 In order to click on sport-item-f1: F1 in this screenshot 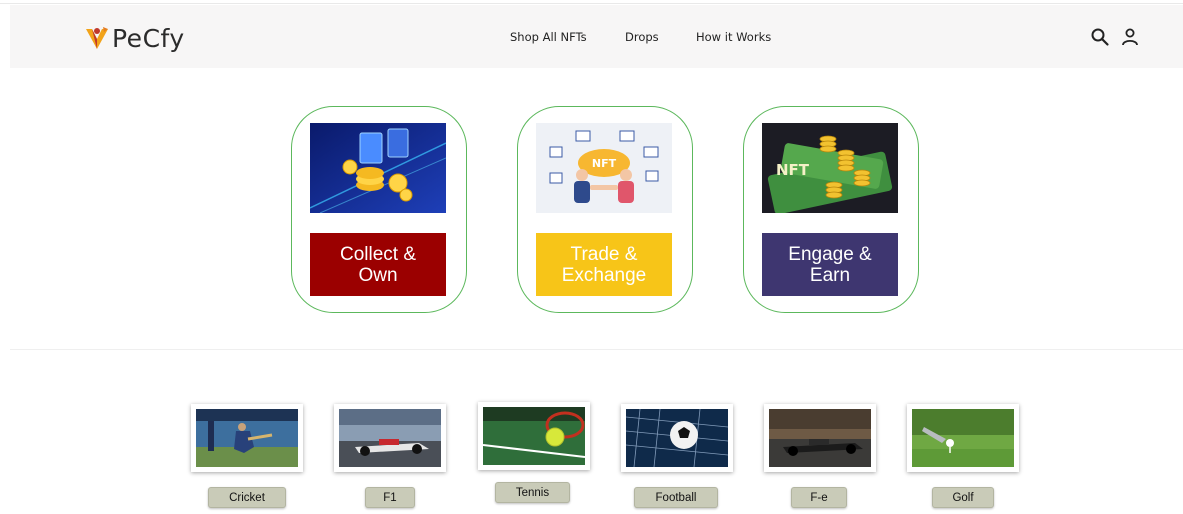, I will do `click(390, 459)`.